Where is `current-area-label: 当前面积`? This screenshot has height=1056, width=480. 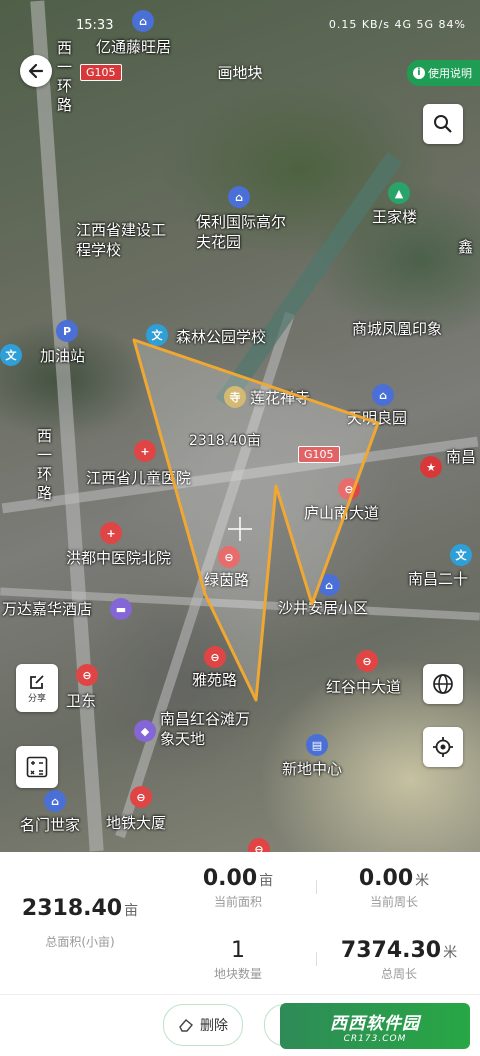
current-area-label: 当前面积 is located at coordinates (237, 902).